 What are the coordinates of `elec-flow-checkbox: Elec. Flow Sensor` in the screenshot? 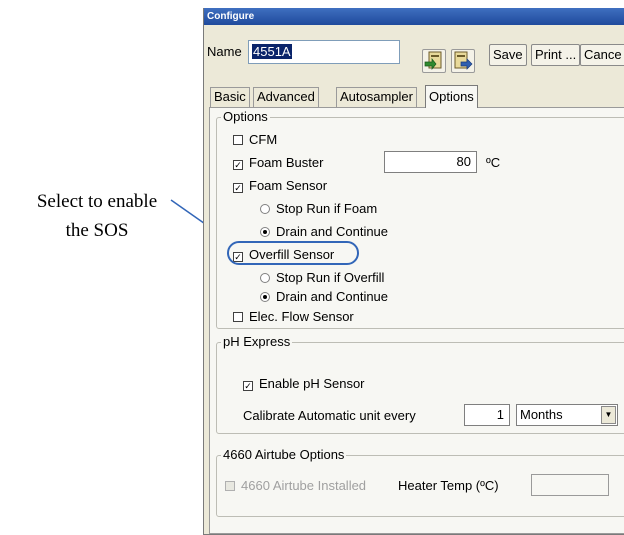 It's located at (293, 317).